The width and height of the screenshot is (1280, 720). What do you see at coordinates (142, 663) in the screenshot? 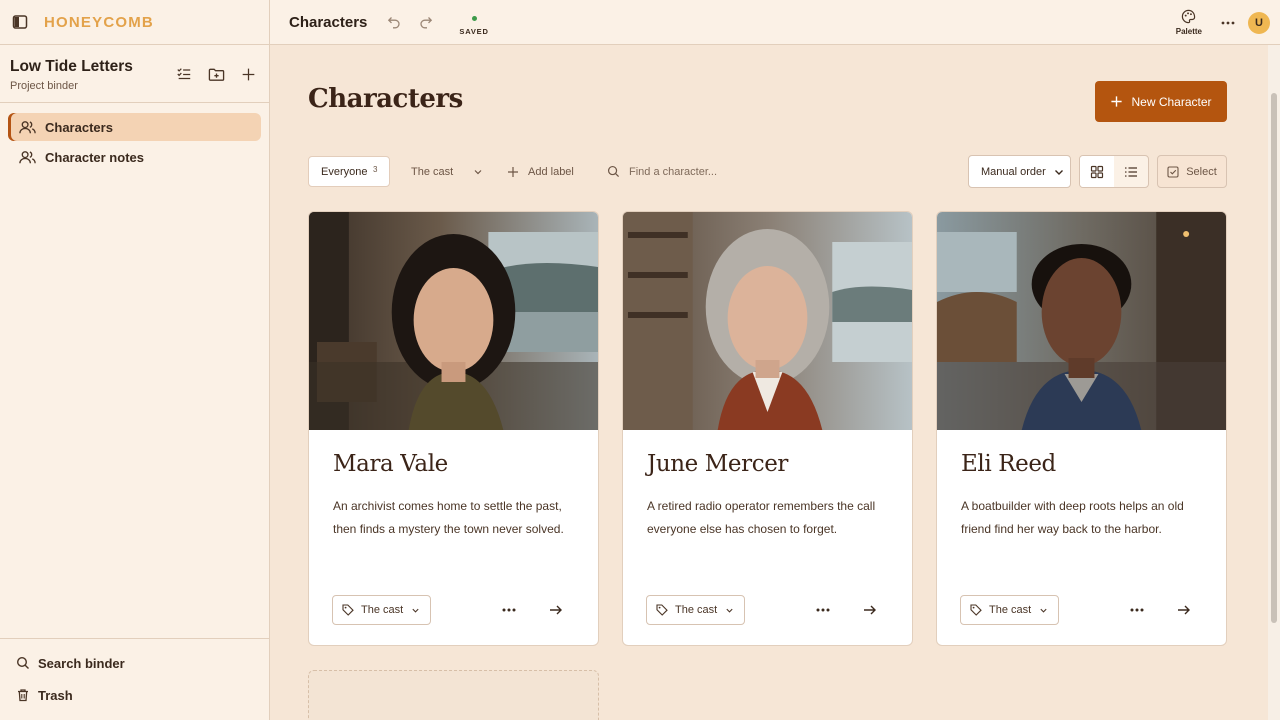
I see `search-binder-button: Search binder` at bounding box center [142, 663].